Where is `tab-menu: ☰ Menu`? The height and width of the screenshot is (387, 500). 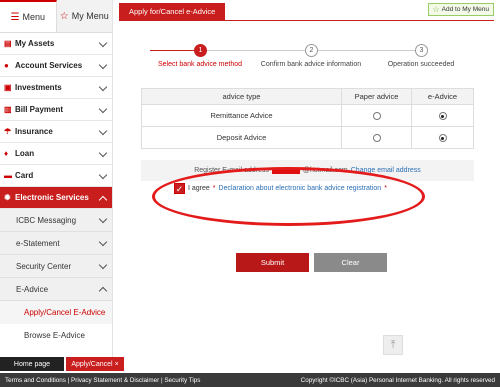
tab-menu: ☰ Menu is located at coordinates (28, 16).